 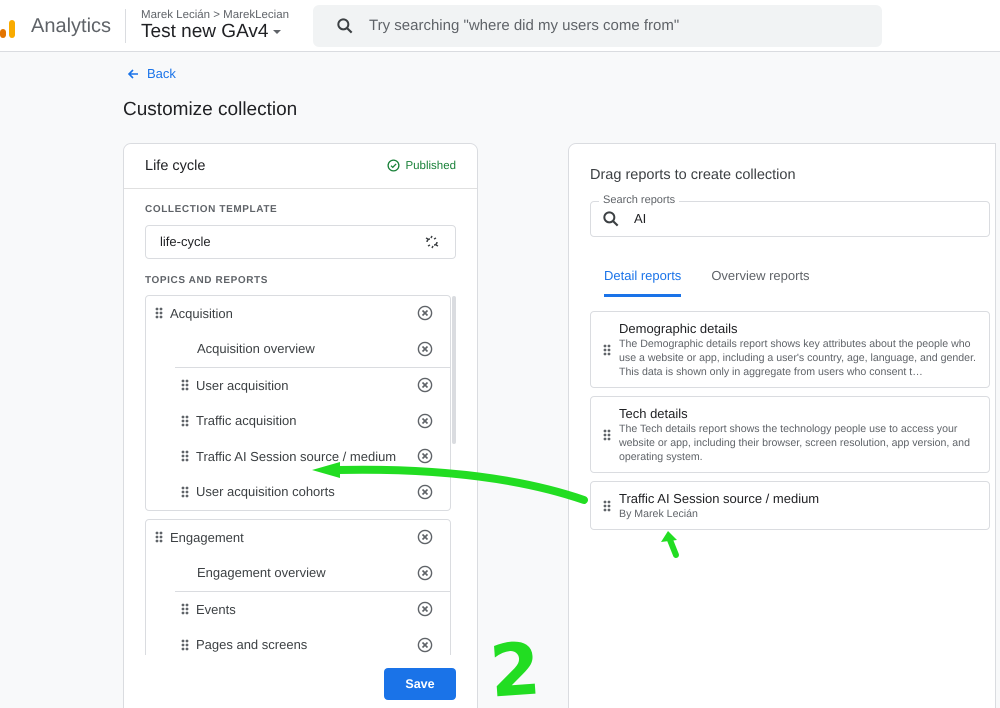 What do you see at coordinates (393, 165) in the screenshot?
I see `check-circle-icon` at bounding box center [393, 165].